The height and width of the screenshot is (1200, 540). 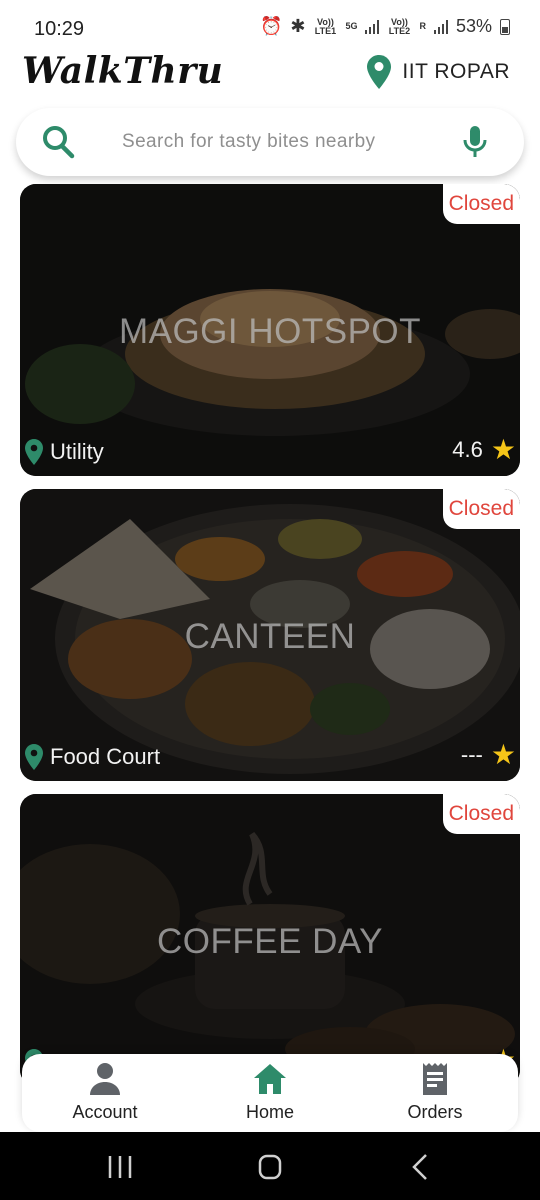 I want to click on recent-apps-icon, so click(x=120, y=1167).